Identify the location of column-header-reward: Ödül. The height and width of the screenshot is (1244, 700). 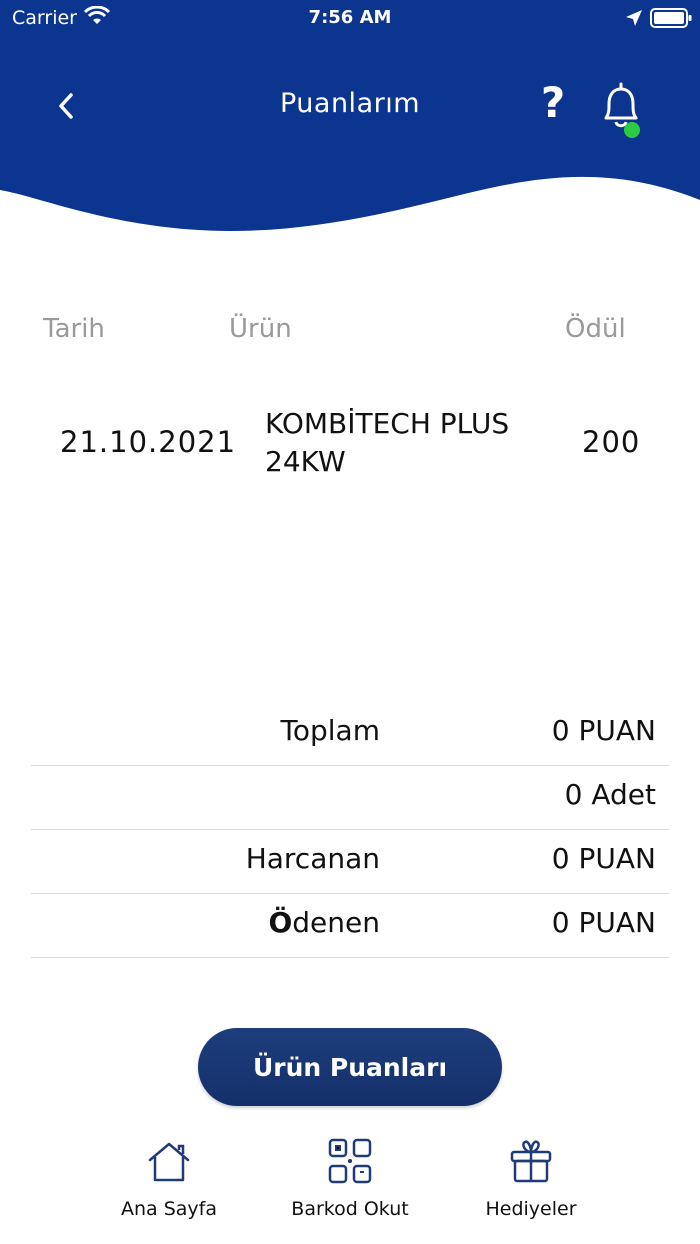
(595, 329).